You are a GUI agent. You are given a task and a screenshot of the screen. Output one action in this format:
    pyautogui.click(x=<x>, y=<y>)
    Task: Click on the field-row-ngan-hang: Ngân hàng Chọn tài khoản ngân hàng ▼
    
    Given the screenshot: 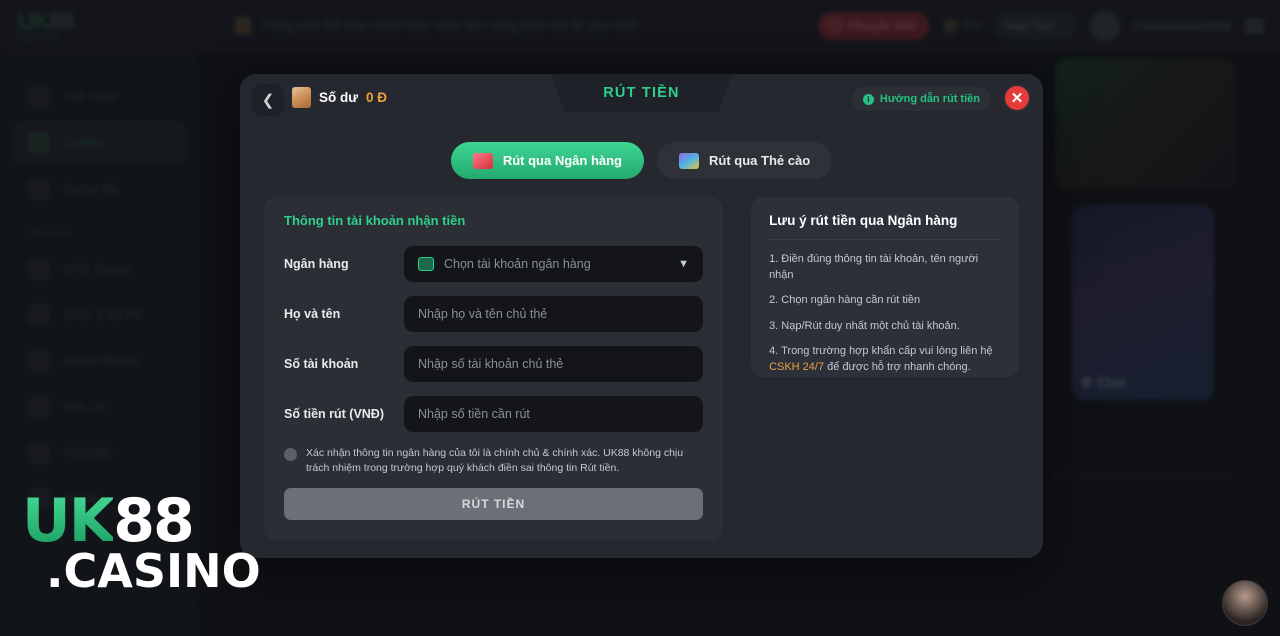 What is the action you would take?
    pyautogui.click(x=494, y=264)
    